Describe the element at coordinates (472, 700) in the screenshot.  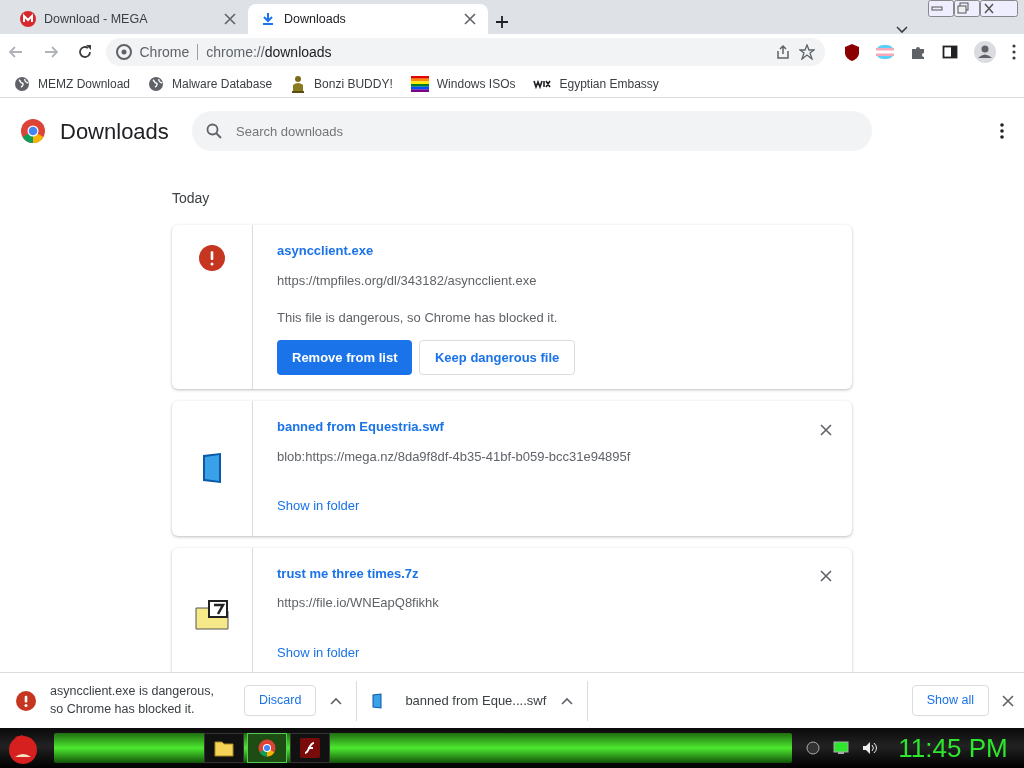
I see `download-name: banned from Eque....swf` at that location.